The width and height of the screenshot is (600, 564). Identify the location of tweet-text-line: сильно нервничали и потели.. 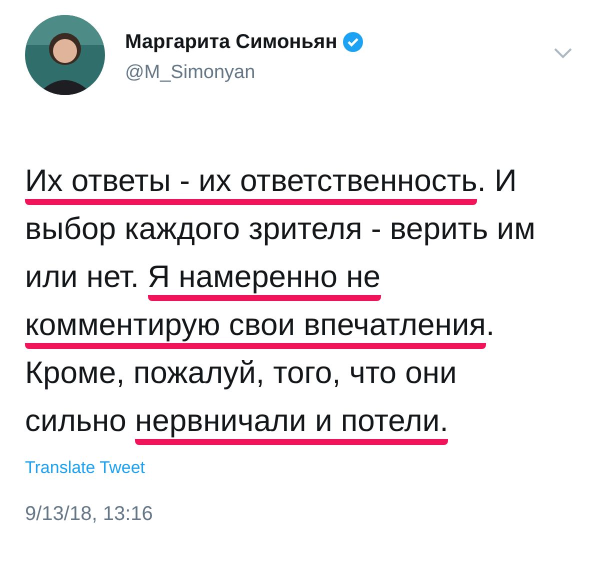
(300, 421).